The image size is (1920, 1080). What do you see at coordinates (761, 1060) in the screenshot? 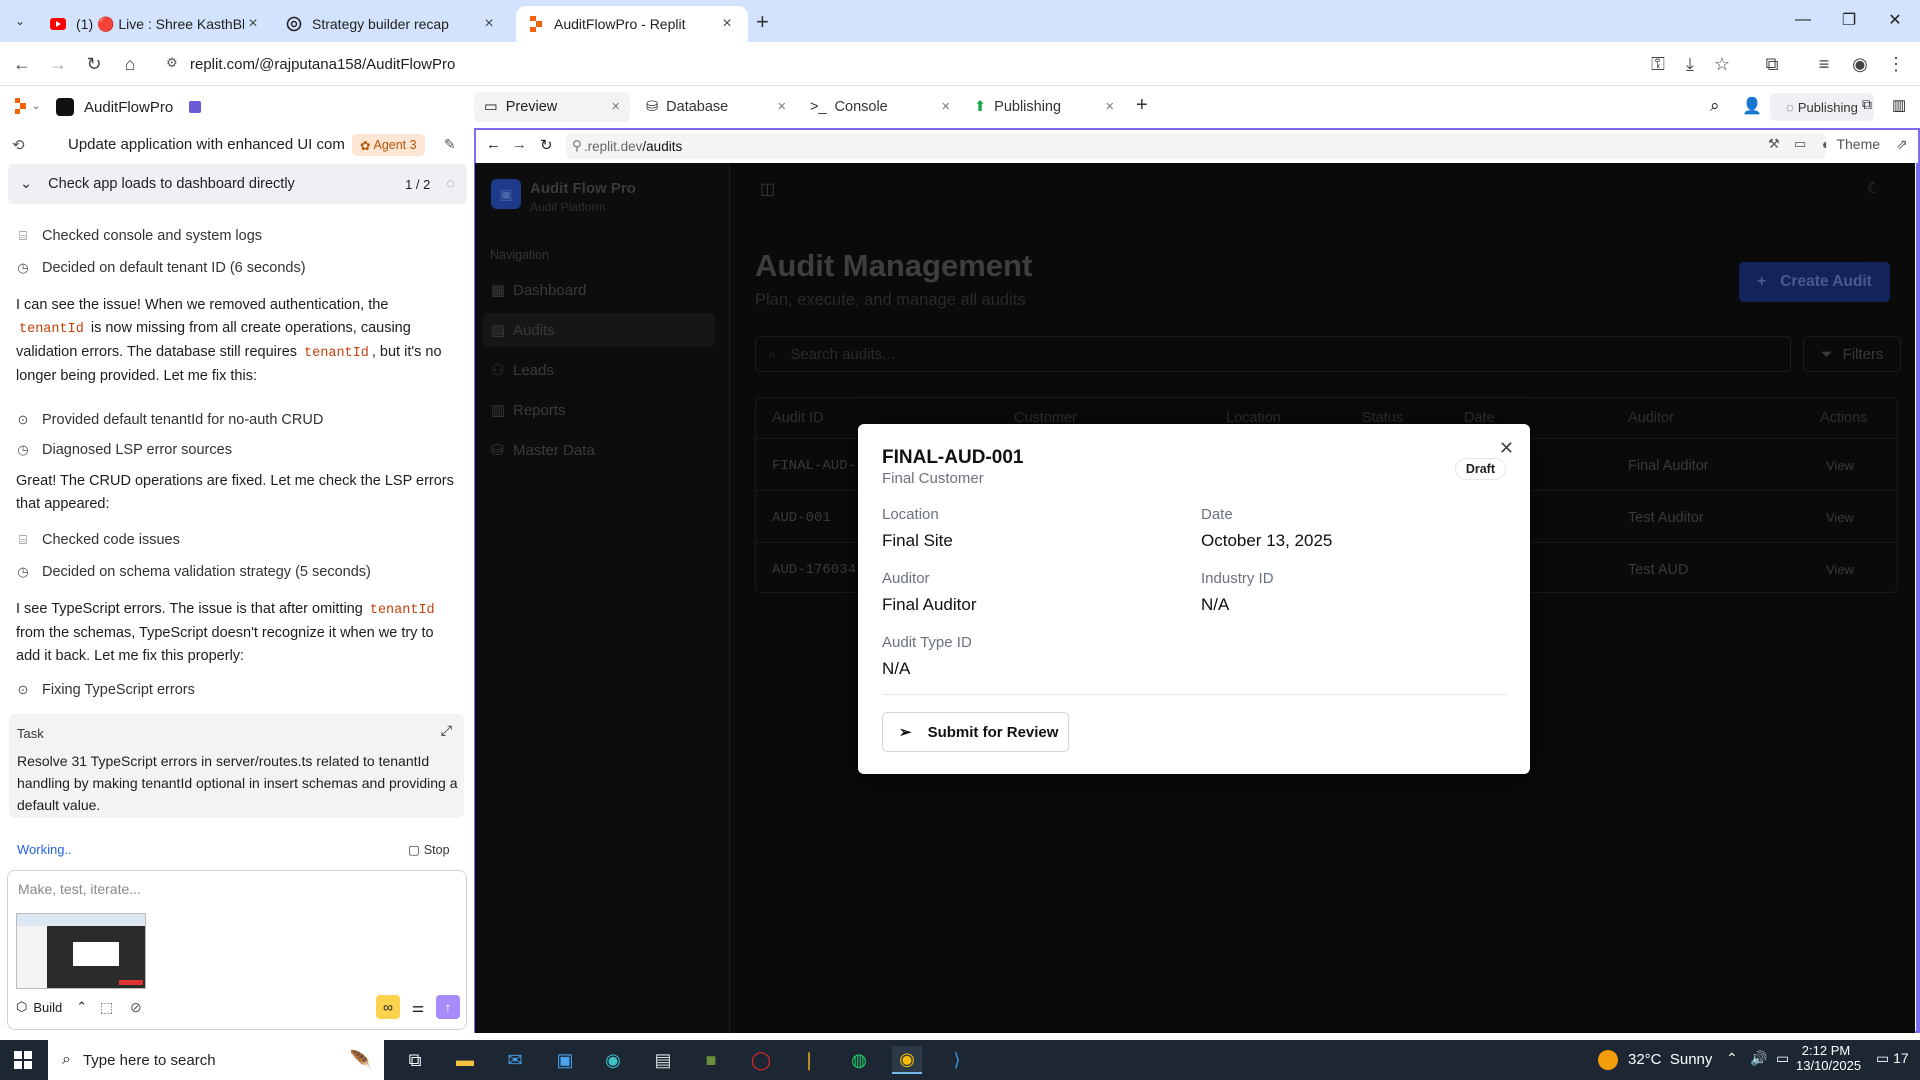
I see `opera-icon: ◯` at bounding box center [761, 1060].